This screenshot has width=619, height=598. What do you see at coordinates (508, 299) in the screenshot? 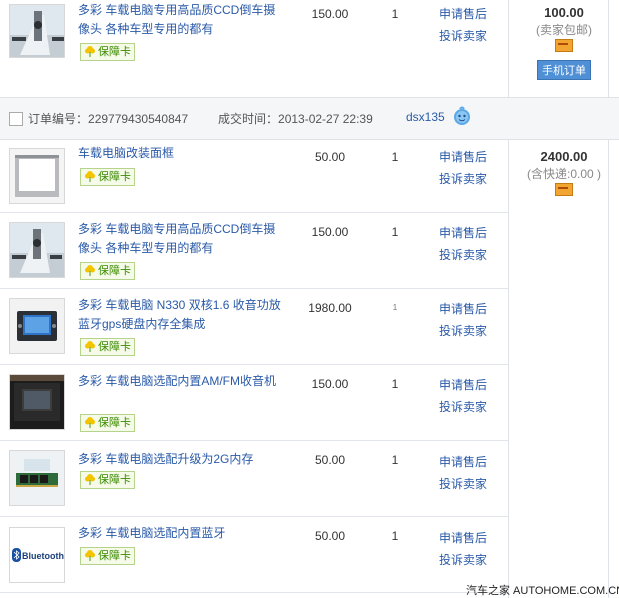
I see `col-divider-summary` at bounding box center [508, 299].